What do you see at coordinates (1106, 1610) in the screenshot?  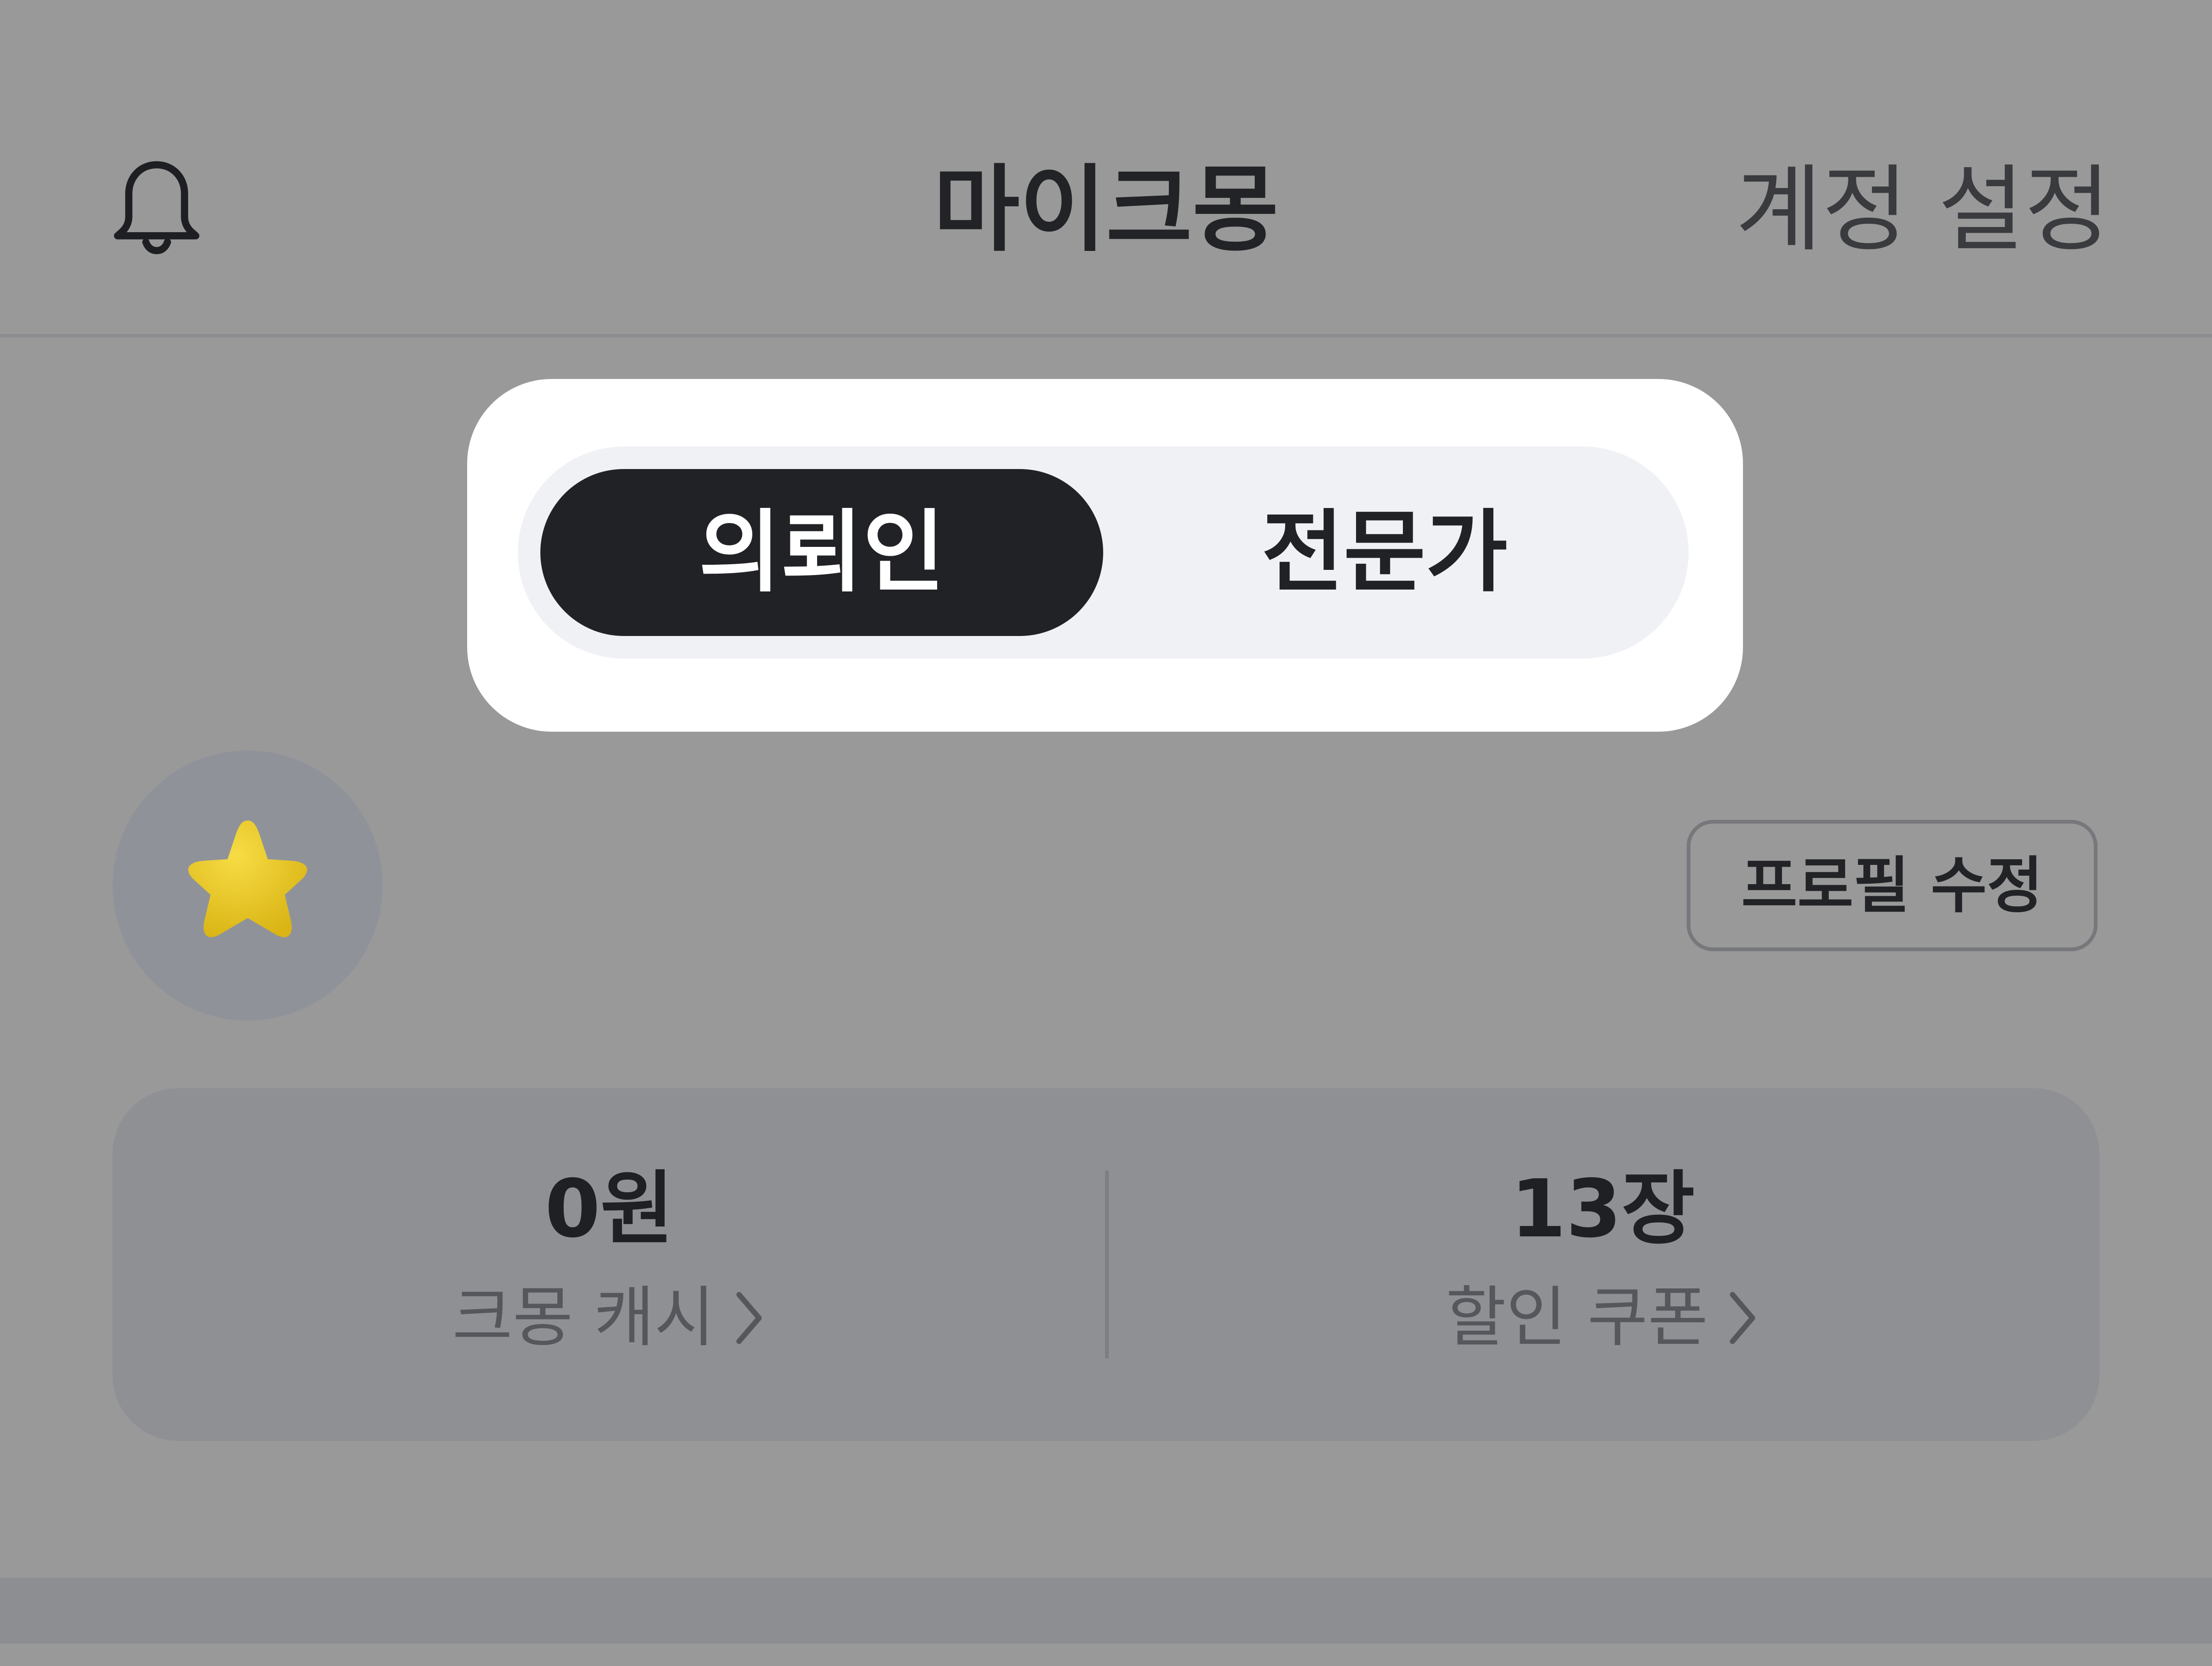 I see `section-divider-band` at bounding box center [1106, 1610].